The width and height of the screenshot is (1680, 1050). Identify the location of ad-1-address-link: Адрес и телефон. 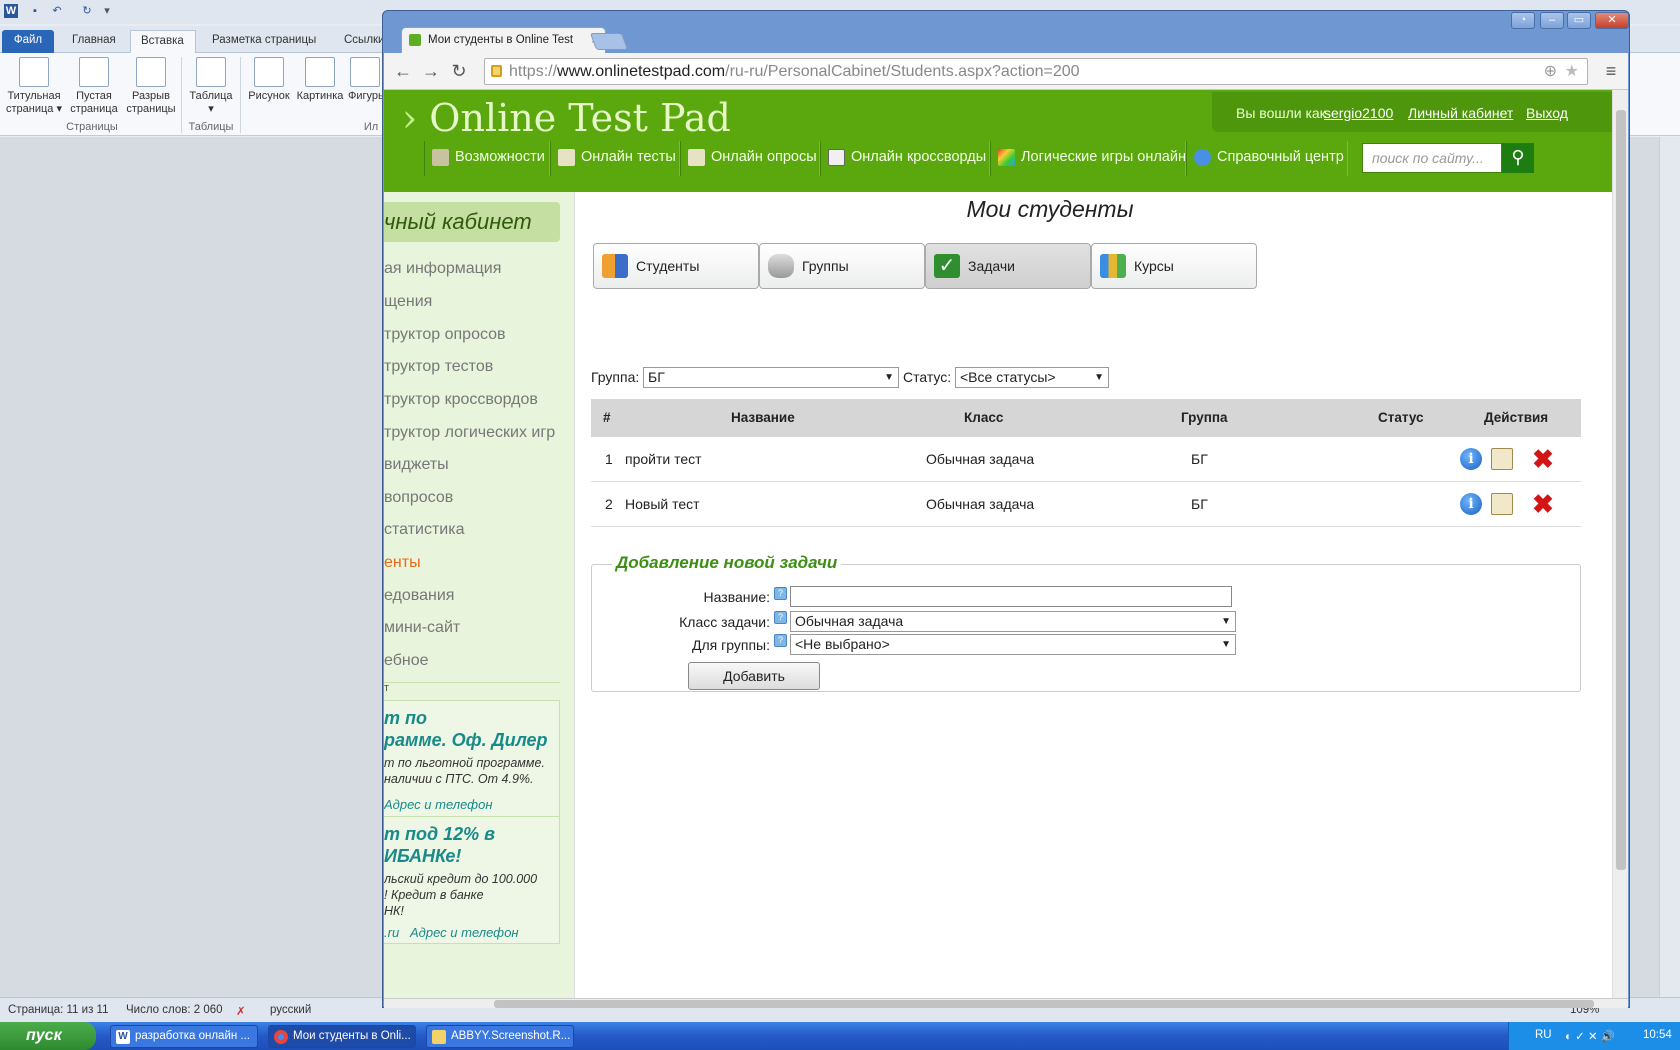
(470, 804).